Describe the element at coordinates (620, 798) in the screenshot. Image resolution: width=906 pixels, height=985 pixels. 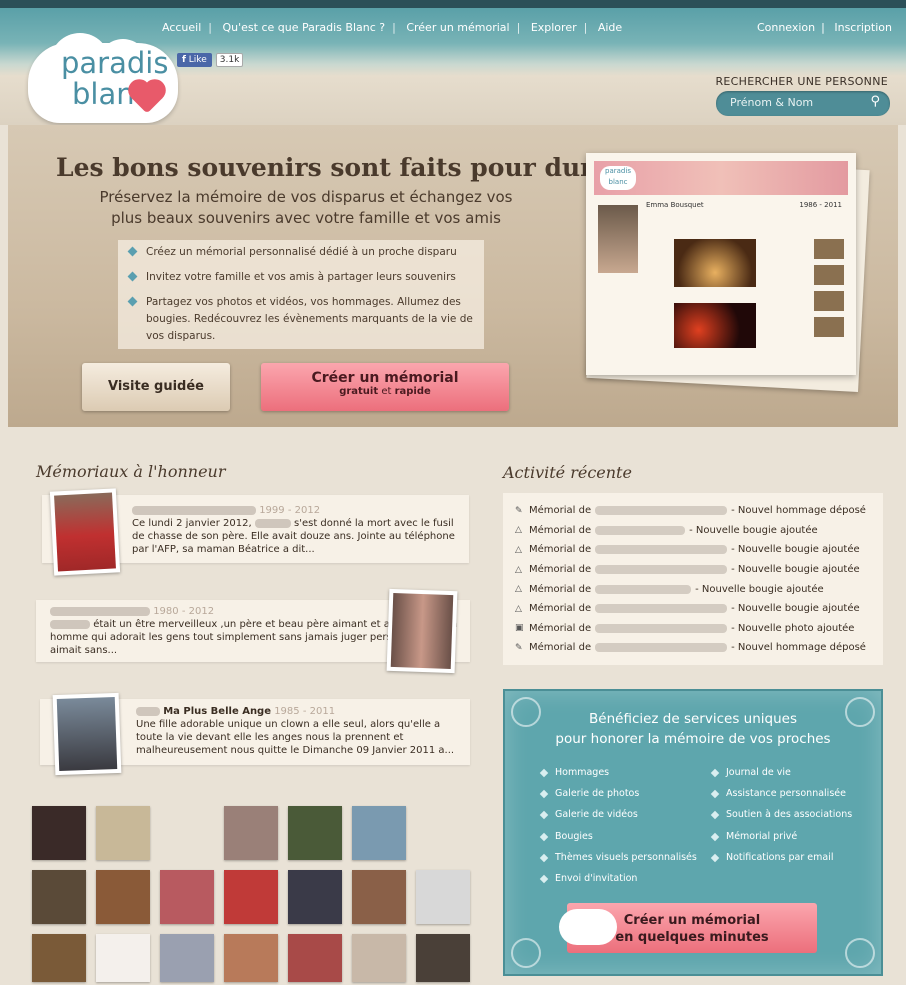
I see `service-item: Galerie de photos` at that location.